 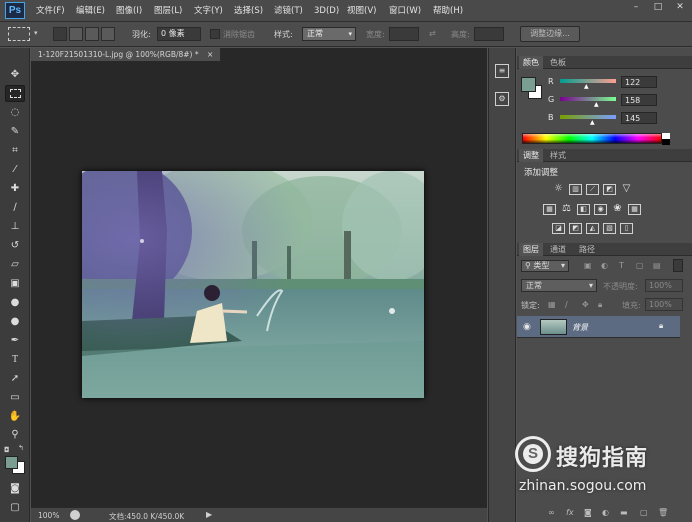 I want to click on type-tool-icon: T, so click(x=15, y=359).